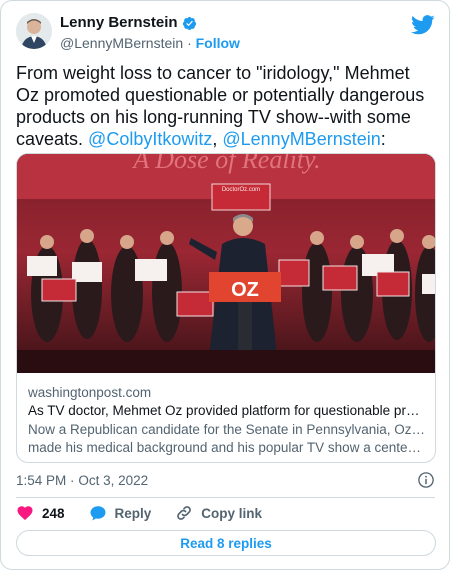  Describe the element at coordinates (98, 513) in the screenshot. I see `reply-bubble-icon` at that location.